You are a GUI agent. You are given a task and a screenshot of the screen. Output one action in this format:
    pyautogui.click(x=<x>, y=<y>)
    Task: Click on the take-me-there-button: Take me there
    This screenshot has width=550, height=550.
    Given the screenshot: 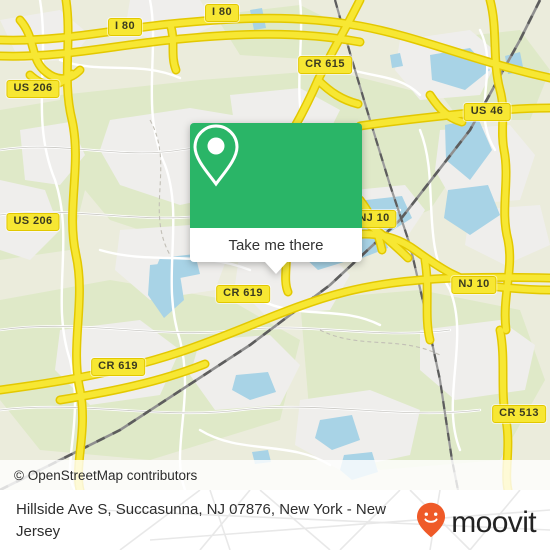 What is the action you would take?
    pyautogui.click(x=276, y=245)
    